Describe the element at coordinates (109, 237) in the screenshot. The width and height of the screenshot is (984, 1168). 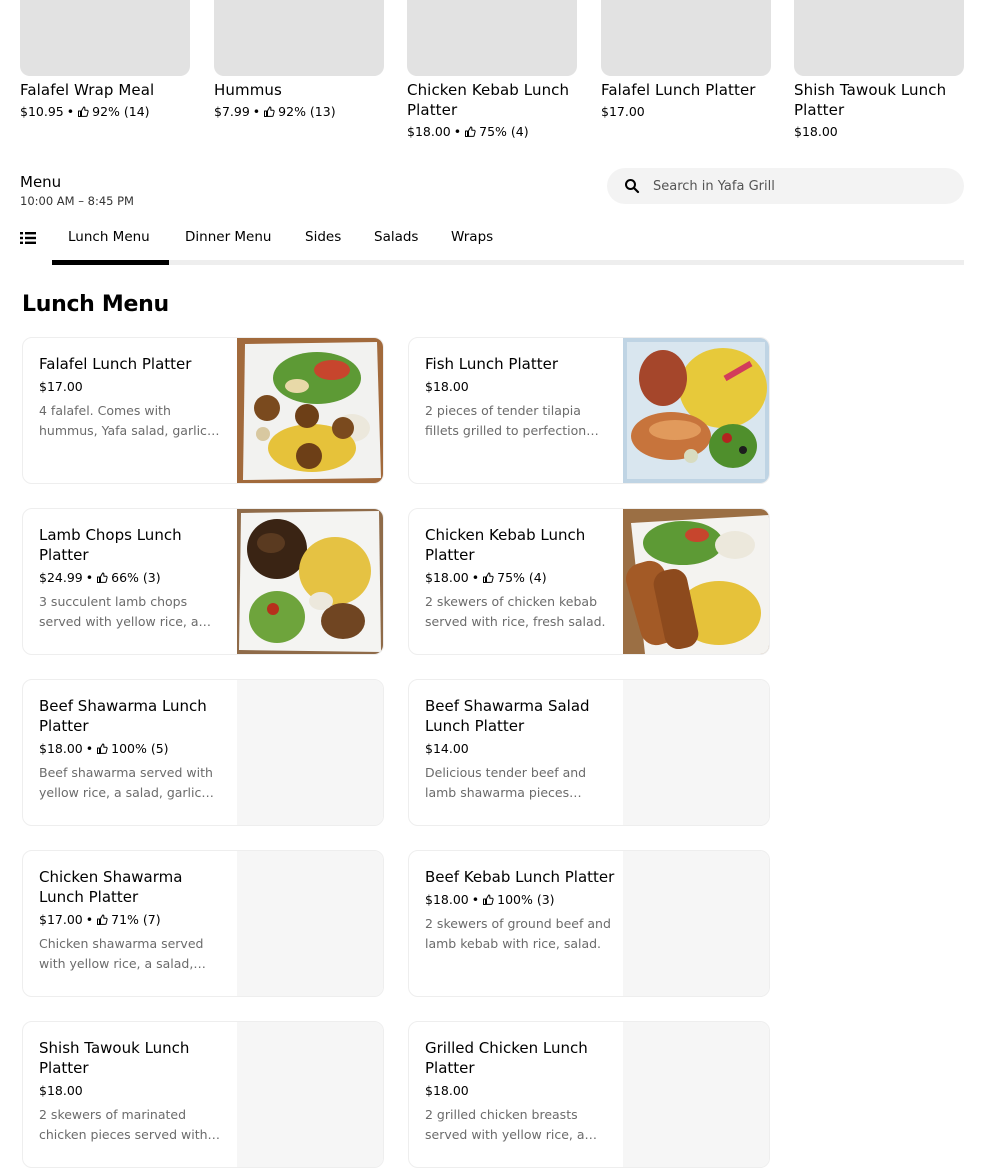
I see `tab-lunch-menu: Lunch Menu` at that location.